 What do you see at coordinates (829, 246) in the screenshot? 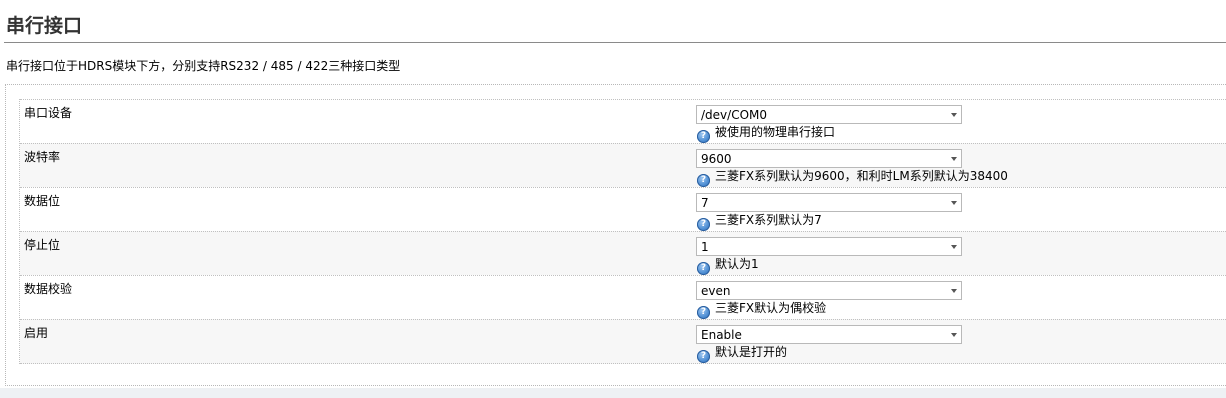
I see `stop-bits-select: 1` at bounding box center [829, 246].